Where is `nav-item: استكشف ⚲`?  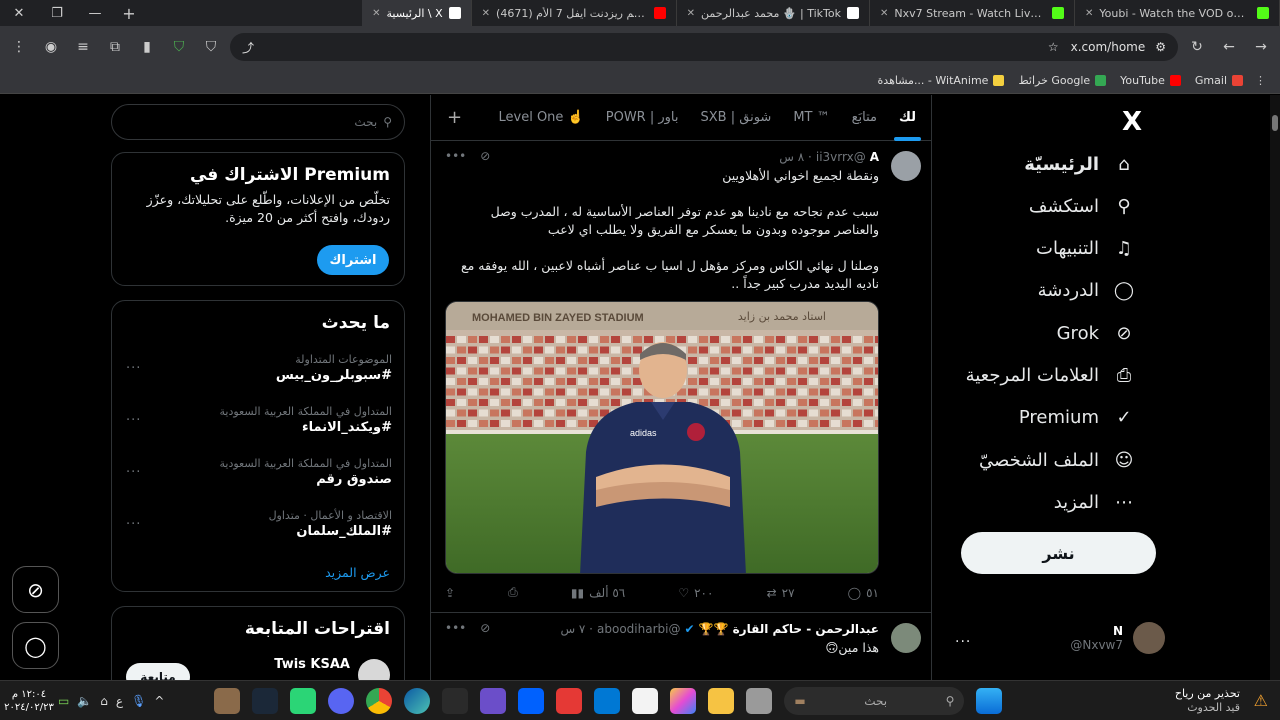
nav-item: استكشف ⚲ is located at coordinates (1082, 206).